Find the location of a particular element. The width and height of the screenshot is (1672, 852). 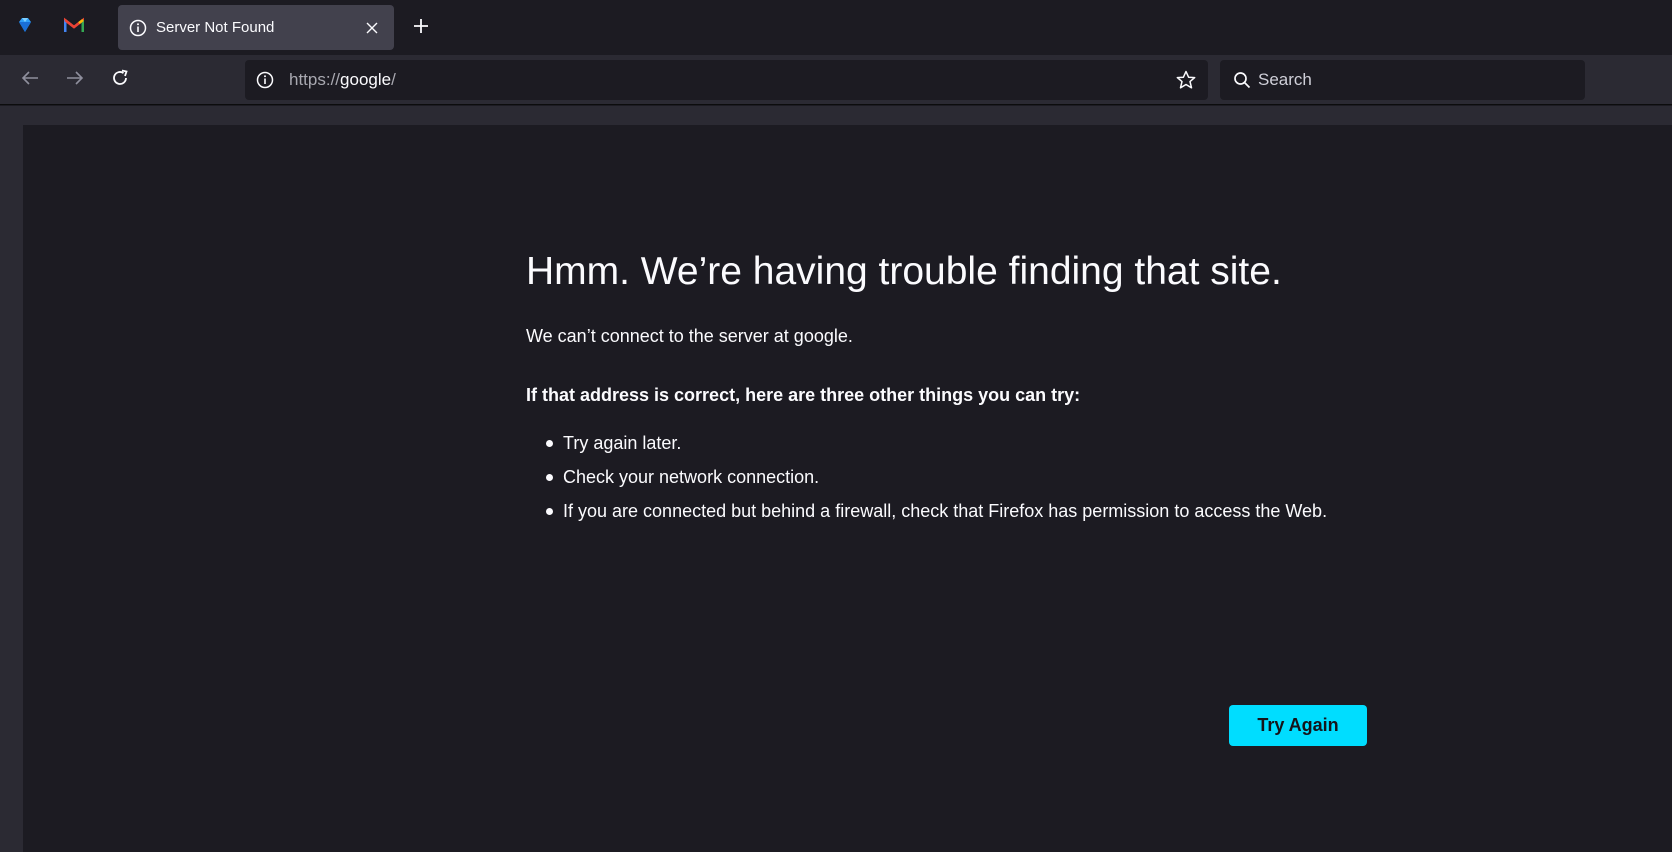

list-item: Check your network connection. is located at coordinates (961, 477).